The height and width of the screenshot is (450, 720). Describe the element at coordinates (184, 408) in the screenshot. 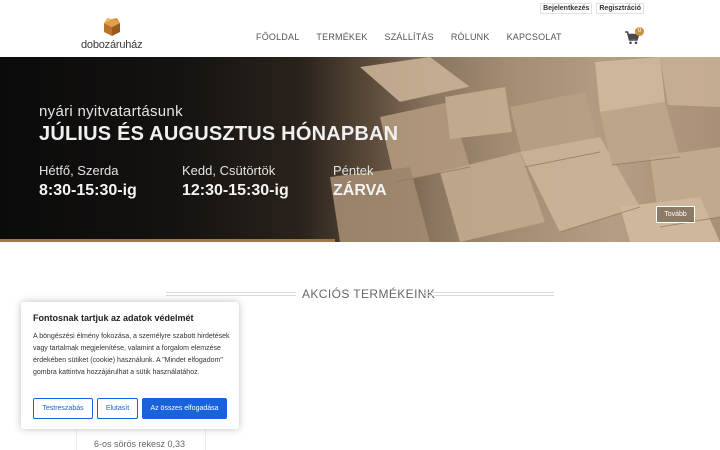

I see `accept-all-button: Az összes elfogadása` at that location.